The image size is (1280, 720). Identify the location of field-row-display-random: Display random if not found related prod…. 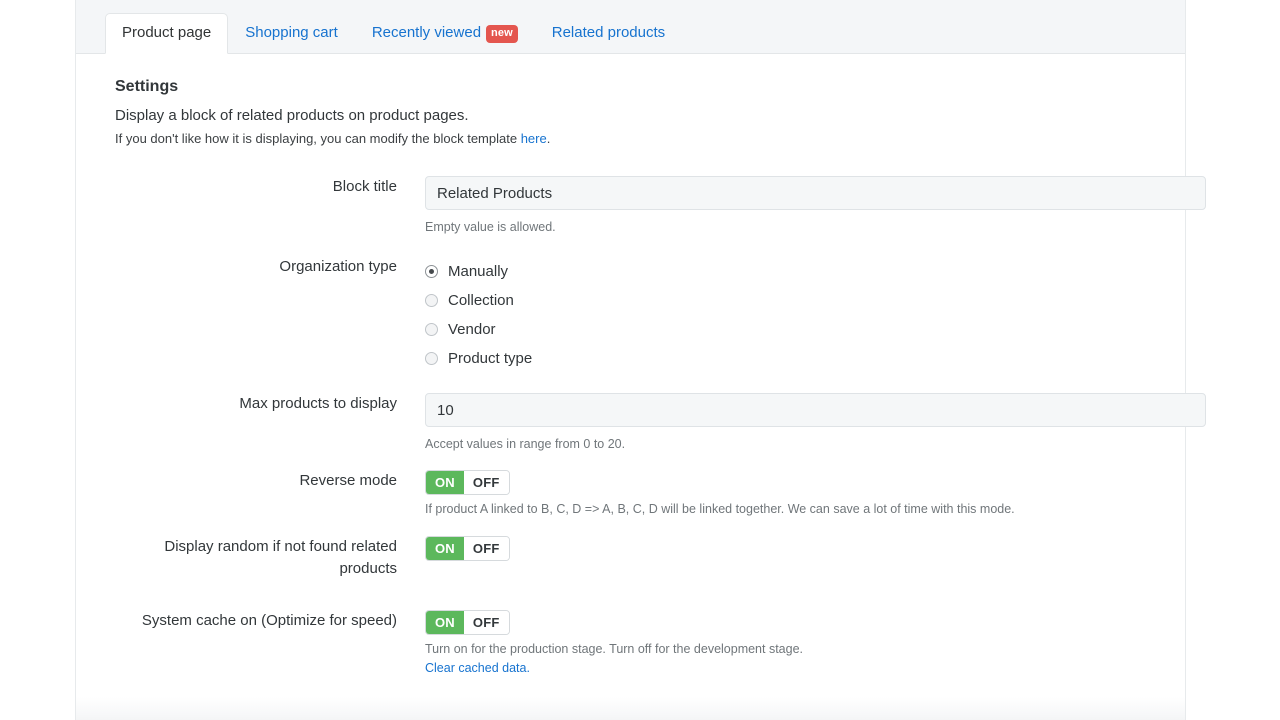
(650, 558).